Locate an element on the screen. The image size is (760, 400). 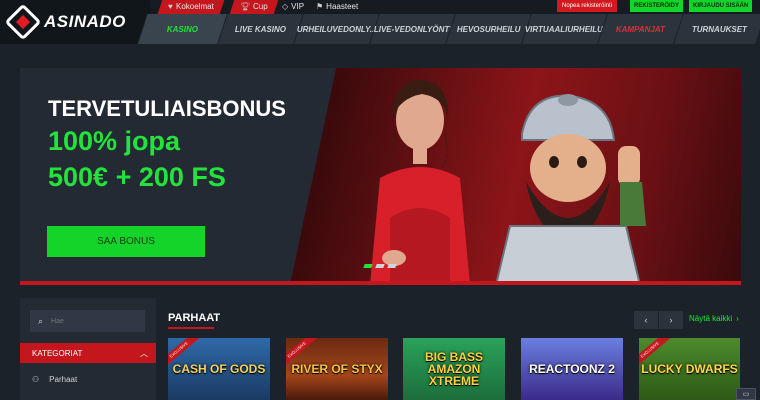
logo: ASINADO is located at coordinates (75, 22).